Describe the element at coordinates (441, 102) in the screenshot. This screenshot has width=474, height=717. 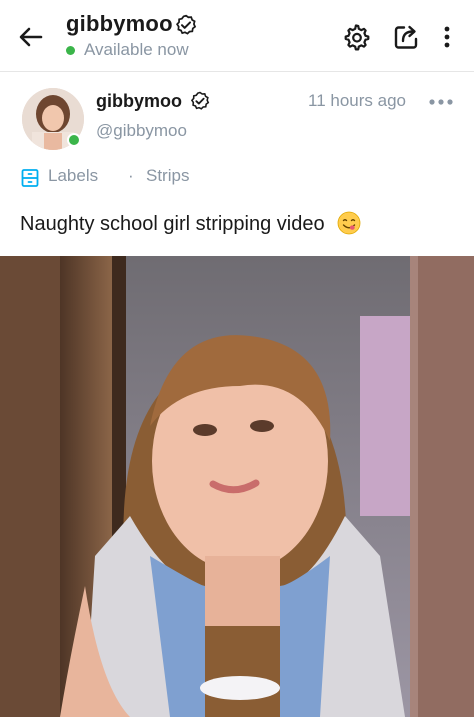
I see `more-horizontal-icon` at that location.